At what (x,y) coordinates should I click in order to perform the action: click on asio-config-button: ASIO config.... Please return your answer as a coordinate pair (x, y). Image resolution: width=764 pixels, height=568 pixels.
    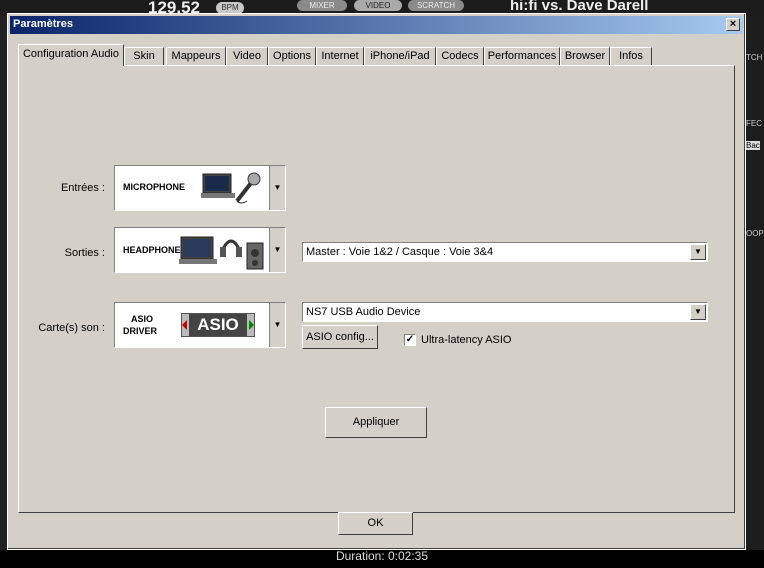
    Looking at the image, I should click on (340, 337).